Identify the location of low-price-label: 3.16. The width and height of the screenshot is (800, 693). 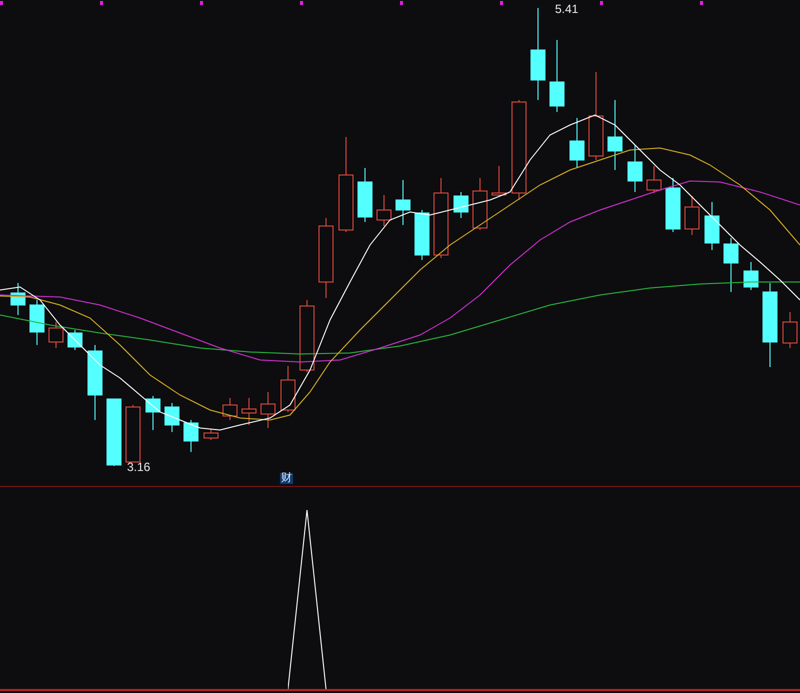
(138, 467).